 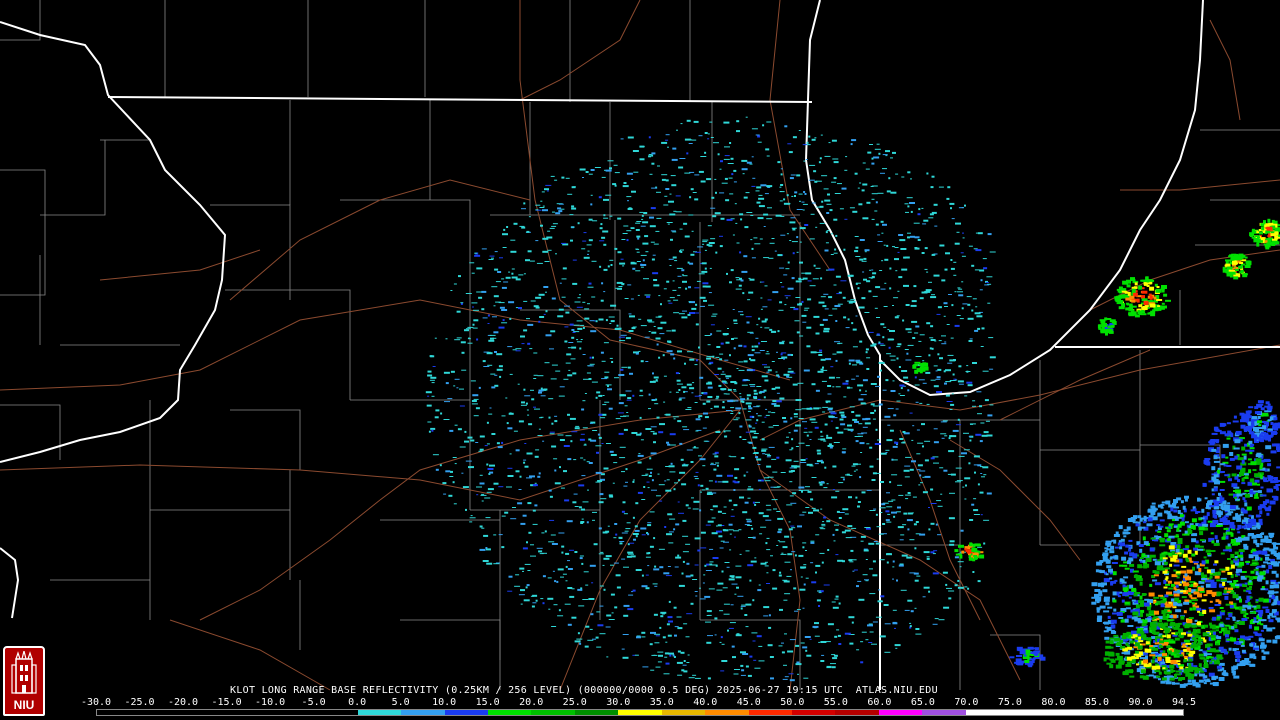 What do you see at coordinates (444, 702) in the screenshot?
I see `colorbar-tick-label: 10.0` at bounding box center [444, 702].